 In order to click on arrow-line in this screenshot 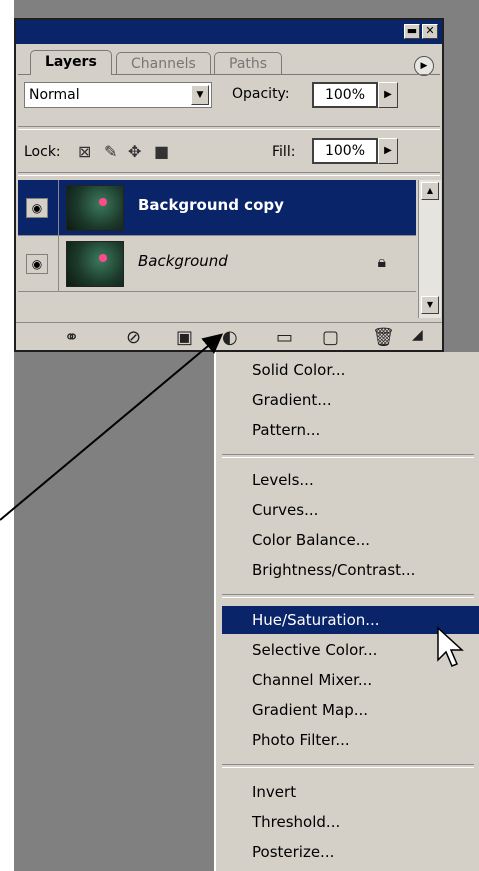, I will do `click(112, 427)`.